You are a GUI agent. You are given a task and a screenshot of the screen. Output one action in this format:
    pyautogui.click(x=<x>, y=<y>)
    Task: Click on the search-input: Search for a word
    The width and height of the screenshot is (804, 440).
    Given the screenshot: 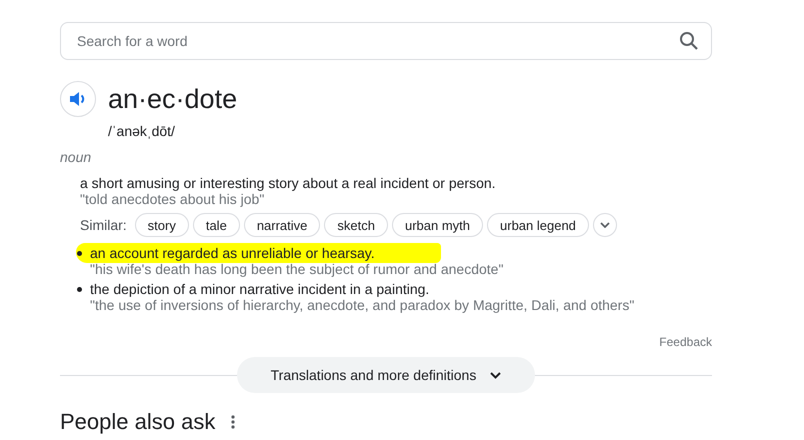 What is the action you would take?
    pyautogui.click(x=377, y=41)
    